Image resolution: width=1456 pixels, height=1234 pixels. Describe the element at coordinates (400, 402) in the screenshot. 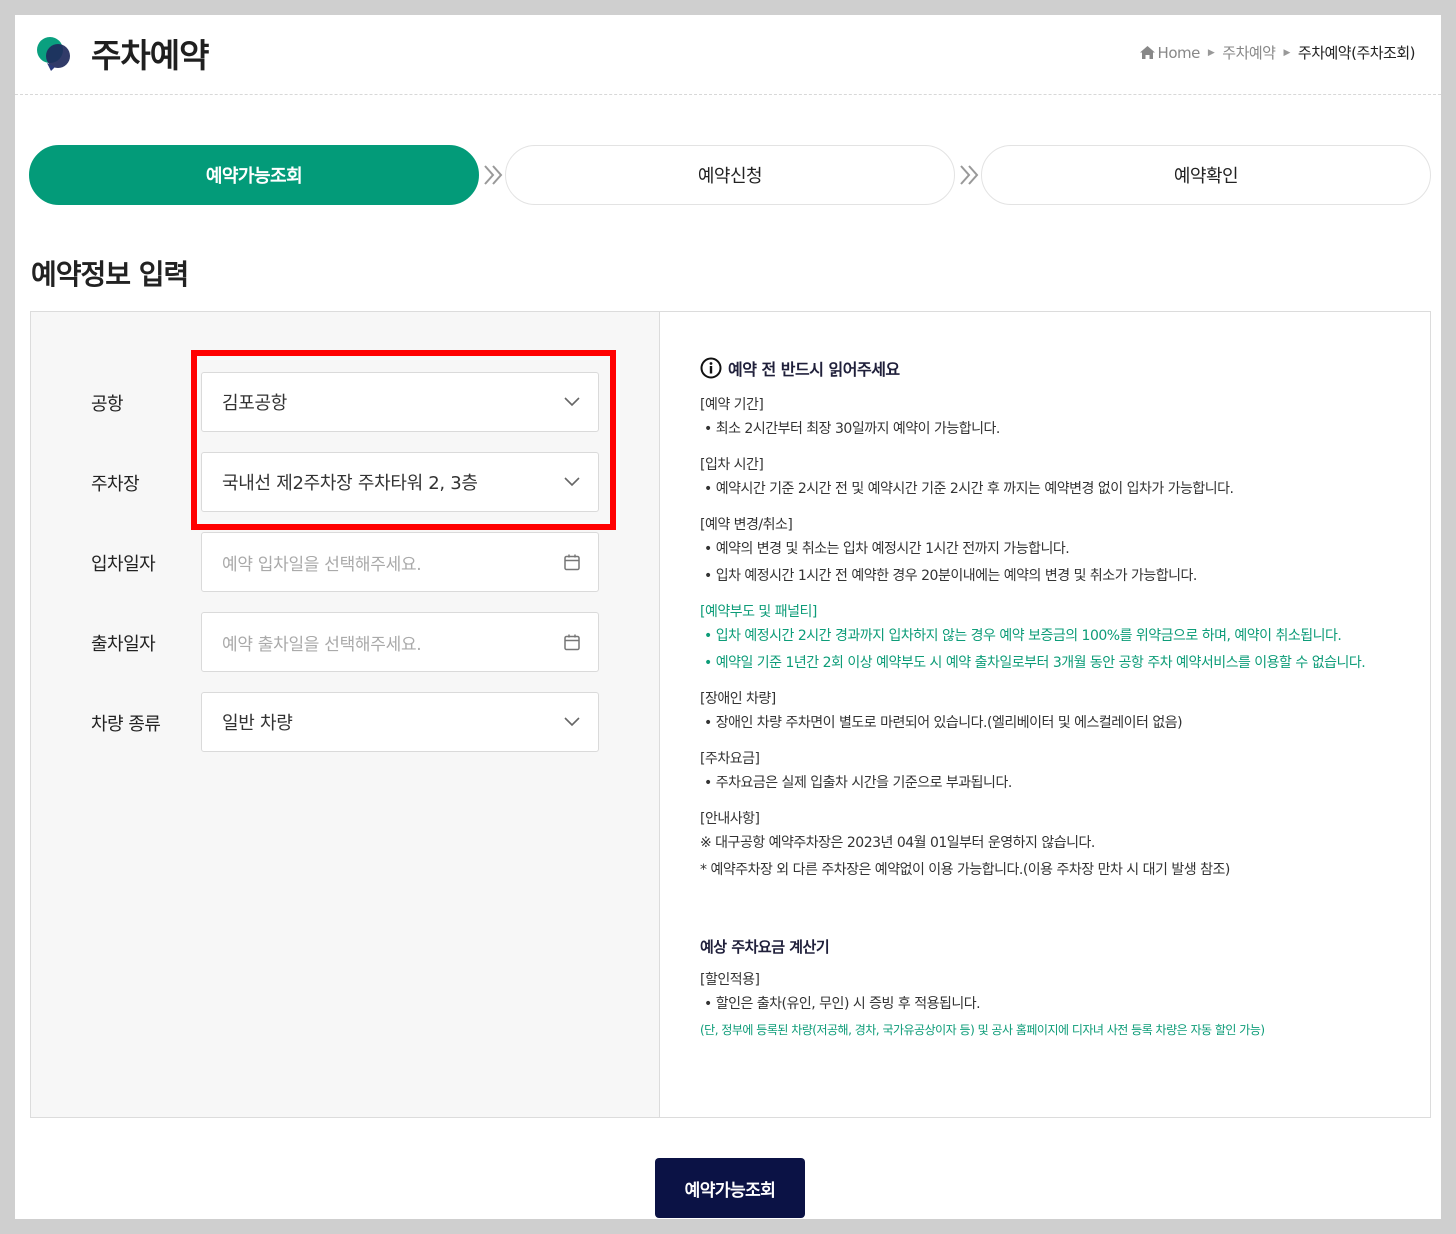

I see `airport-select: 김포공항` at that location.